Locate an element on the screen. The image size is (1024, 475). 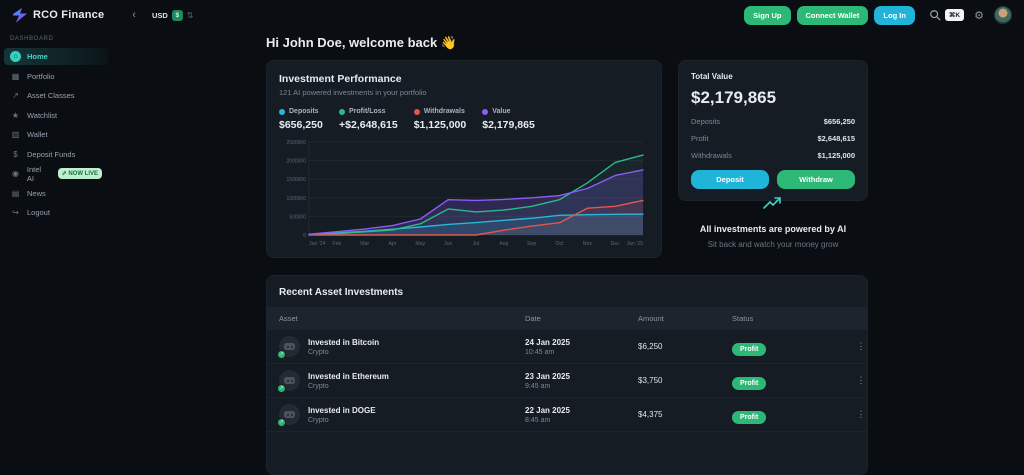
brand: RCO Finance is located at coordinates (58, 15).